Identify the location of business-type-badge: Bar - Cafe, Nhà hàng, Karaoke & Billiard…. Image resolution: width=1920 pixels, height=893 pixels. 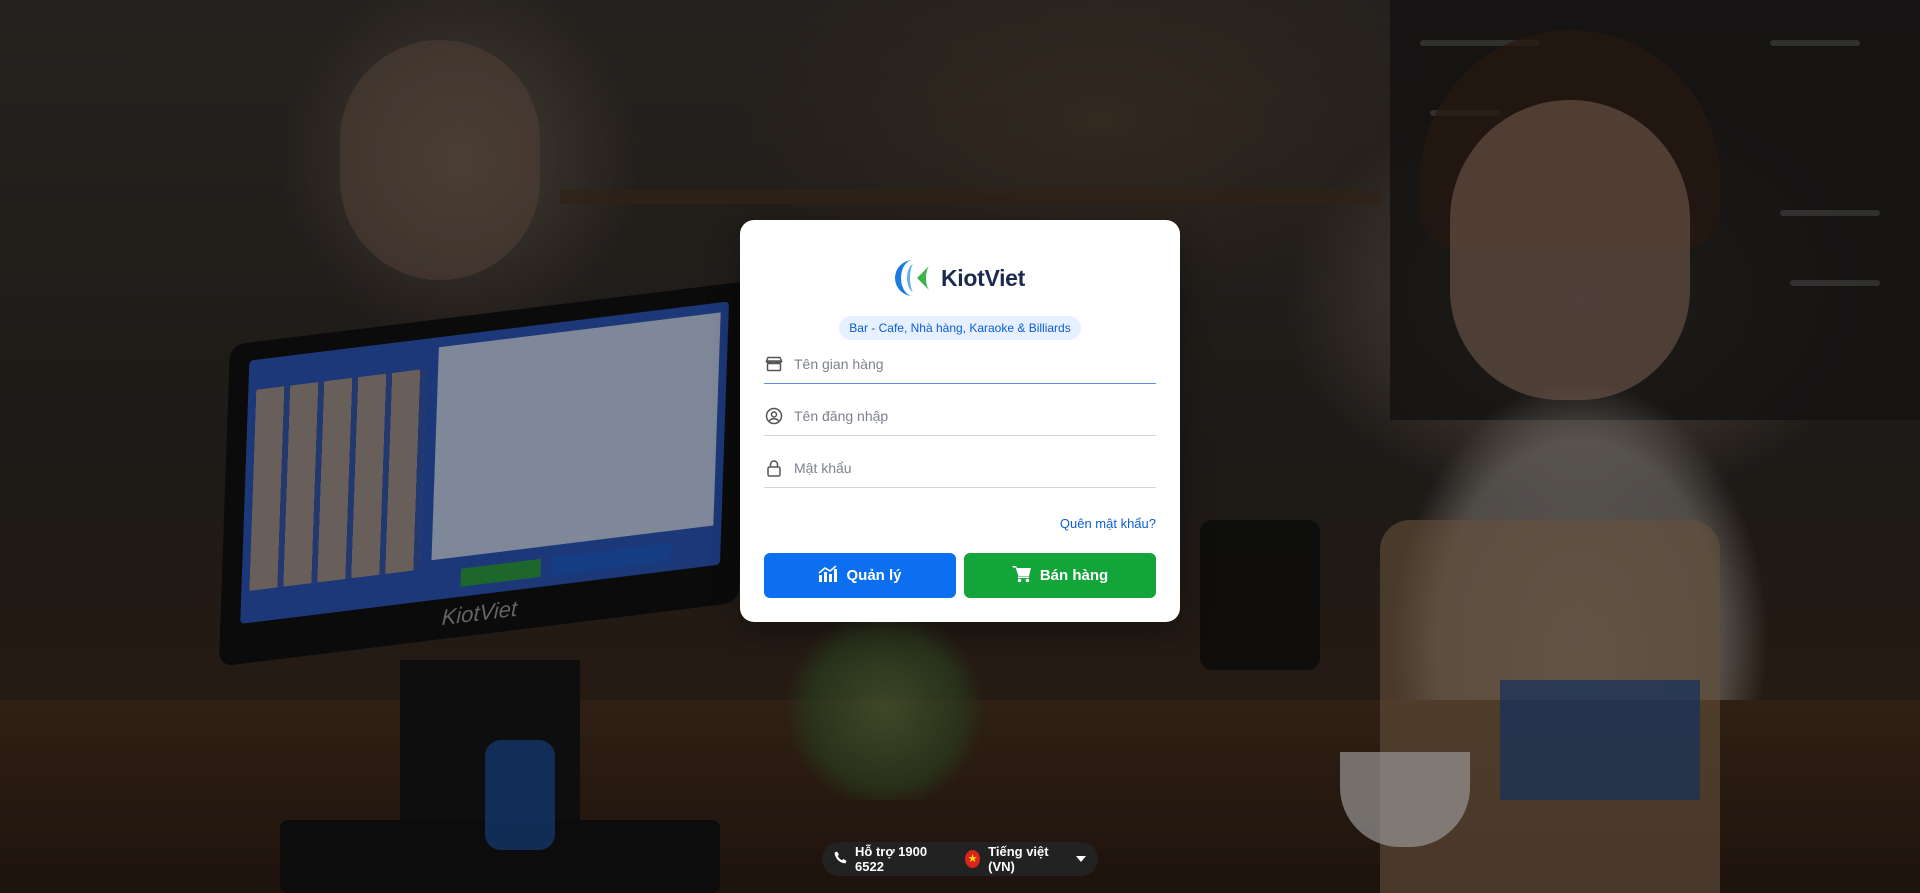
(960, 328).